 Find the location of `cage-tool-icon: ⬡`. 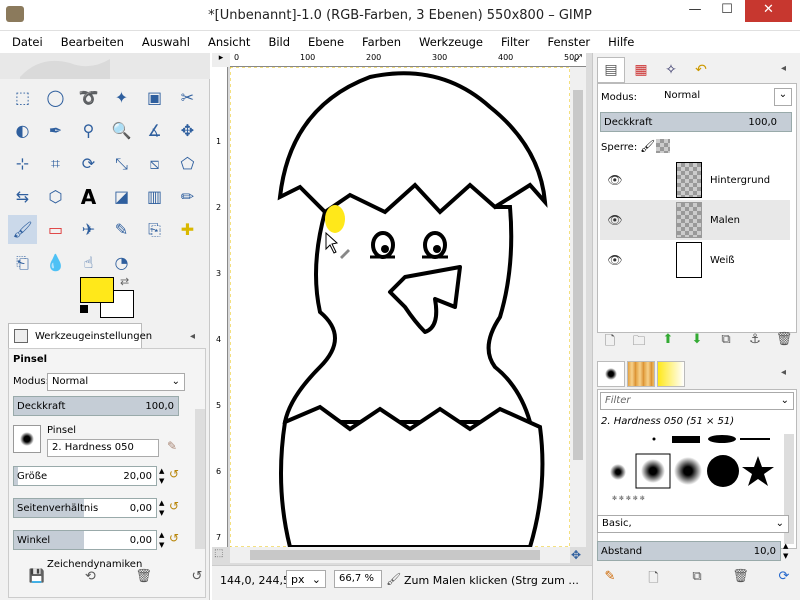

cage-tool-icon: ⬡ is located at coordinates (55, 196).